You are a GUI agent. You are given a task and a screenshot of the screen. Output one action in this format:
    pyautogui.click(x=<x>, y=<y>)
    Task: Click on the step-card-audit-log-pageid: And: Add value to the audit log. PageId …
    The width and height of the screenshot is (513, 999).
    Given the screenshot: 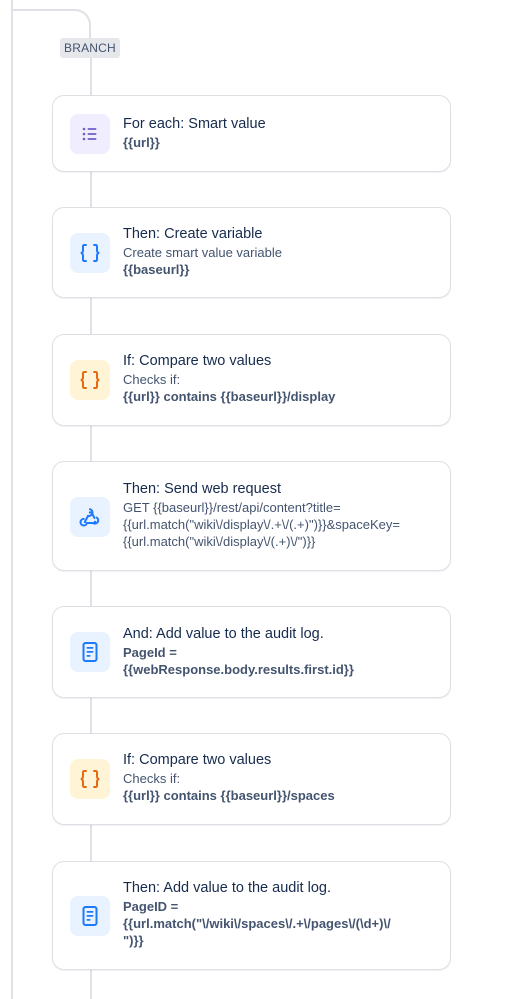 What is the action you would take?
    pyautogui.click(x=251, y=652)
    